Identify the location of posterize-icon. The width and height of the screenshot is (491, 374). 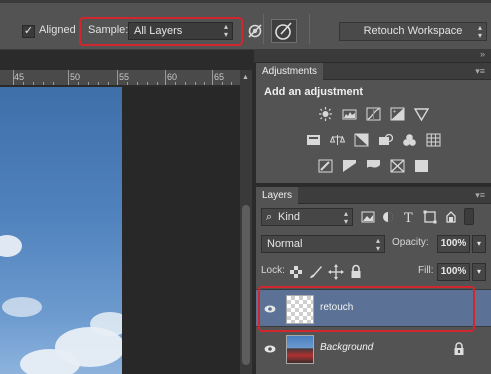
(349, 166).